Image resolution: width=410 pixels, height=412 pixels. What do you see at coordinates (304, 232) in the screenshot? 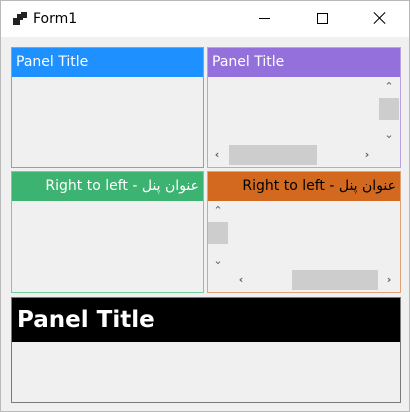
I see `panel-middle-right: عنوان پنل - Right to left ⌃ ⌄ ‹ ›` at bounding box center [304, 232].